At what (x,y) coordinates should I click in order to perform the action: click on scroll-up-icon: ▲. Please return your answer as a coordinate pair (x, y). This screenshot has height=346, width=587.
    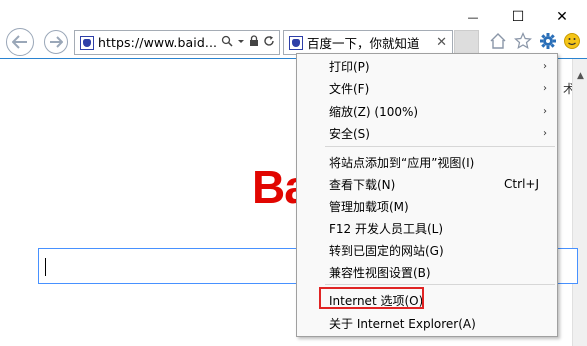
    Looking at the image, I should click on (580, 78).